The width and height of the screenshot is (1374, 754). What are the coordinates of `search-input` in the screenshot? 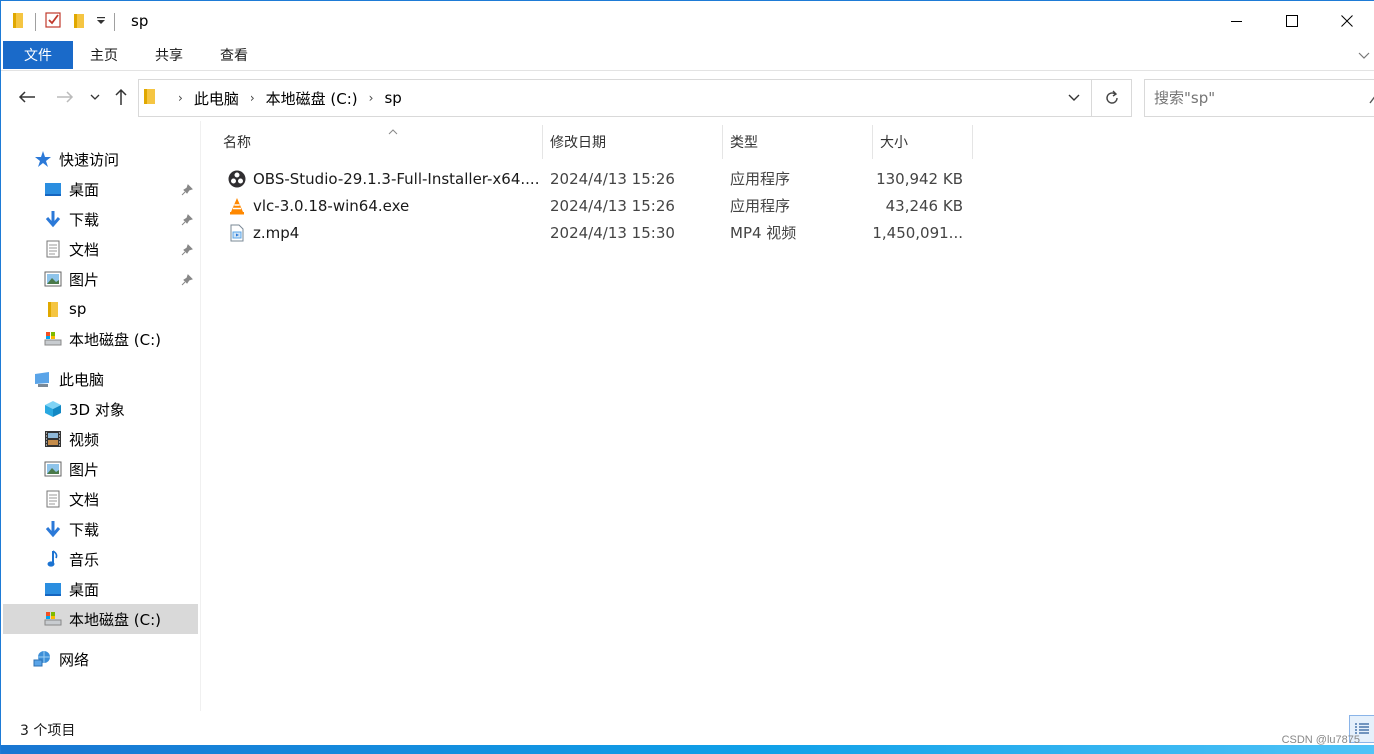 It's located at (1259, 98).